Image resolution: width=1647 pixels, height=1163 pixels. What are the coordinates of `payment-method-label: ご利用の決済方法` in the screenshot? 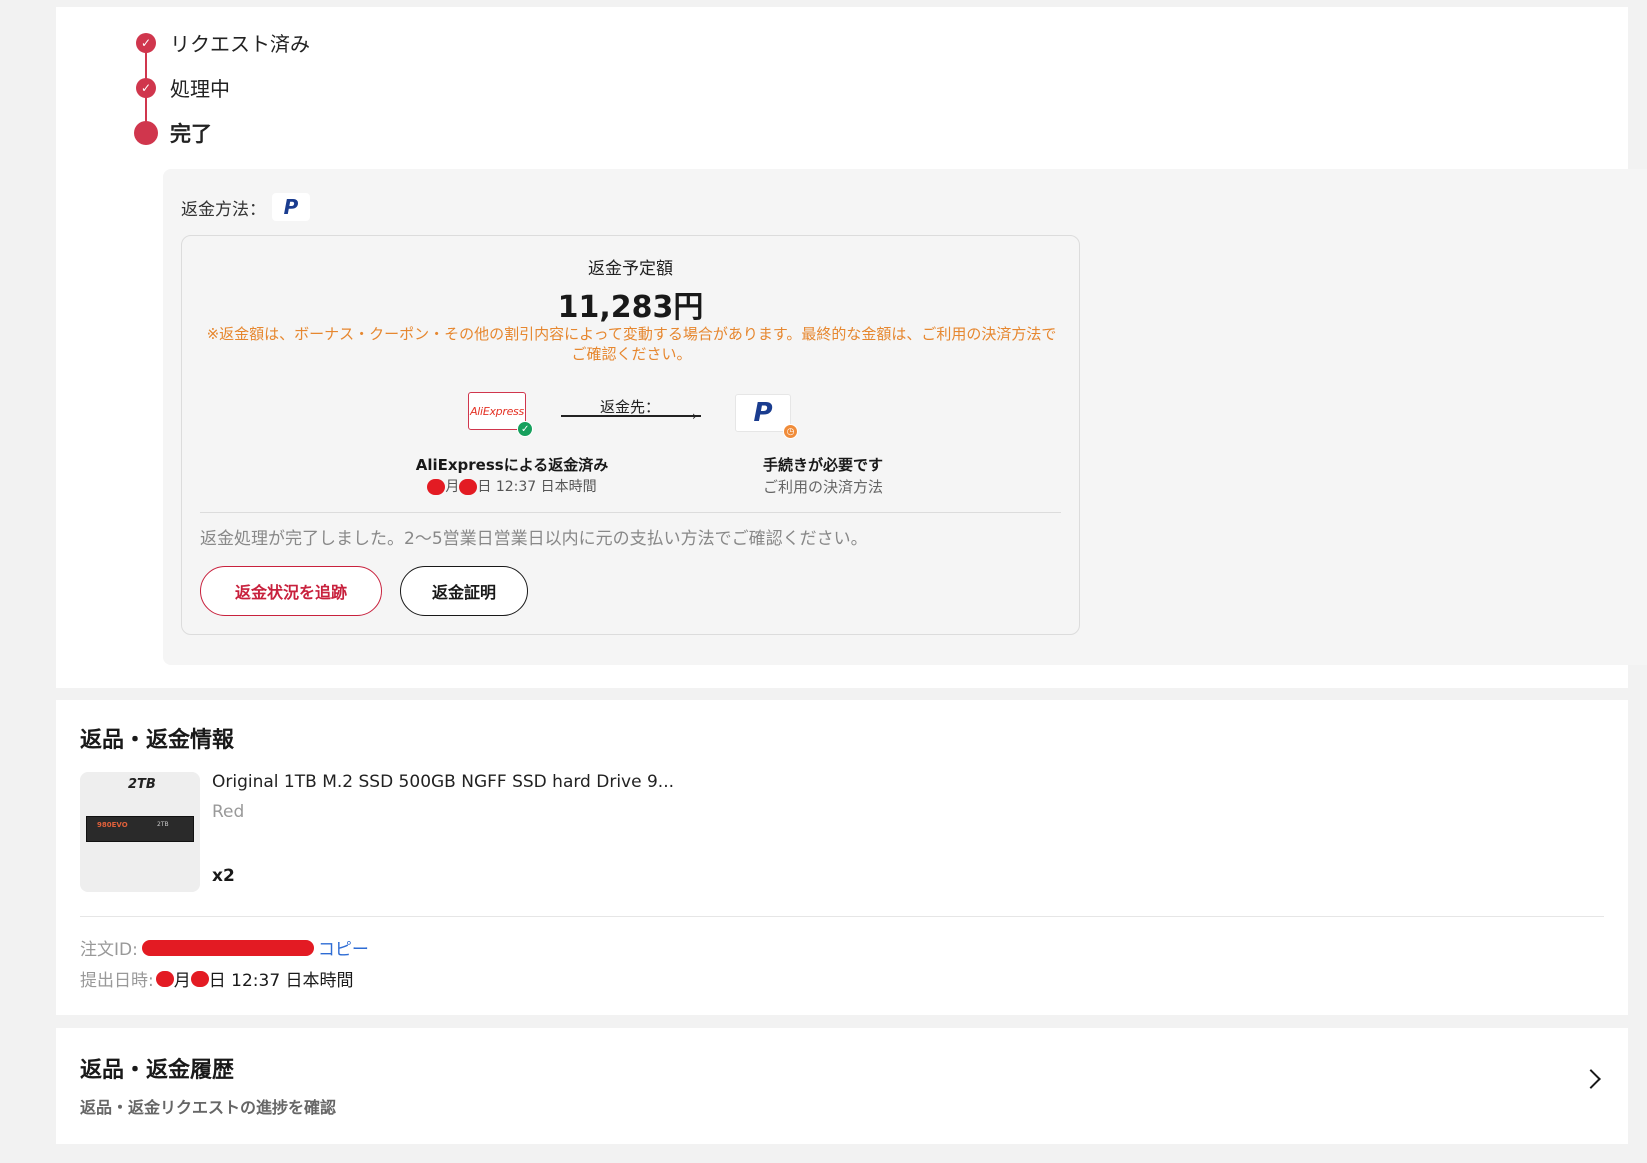 It's located at (822, 487).